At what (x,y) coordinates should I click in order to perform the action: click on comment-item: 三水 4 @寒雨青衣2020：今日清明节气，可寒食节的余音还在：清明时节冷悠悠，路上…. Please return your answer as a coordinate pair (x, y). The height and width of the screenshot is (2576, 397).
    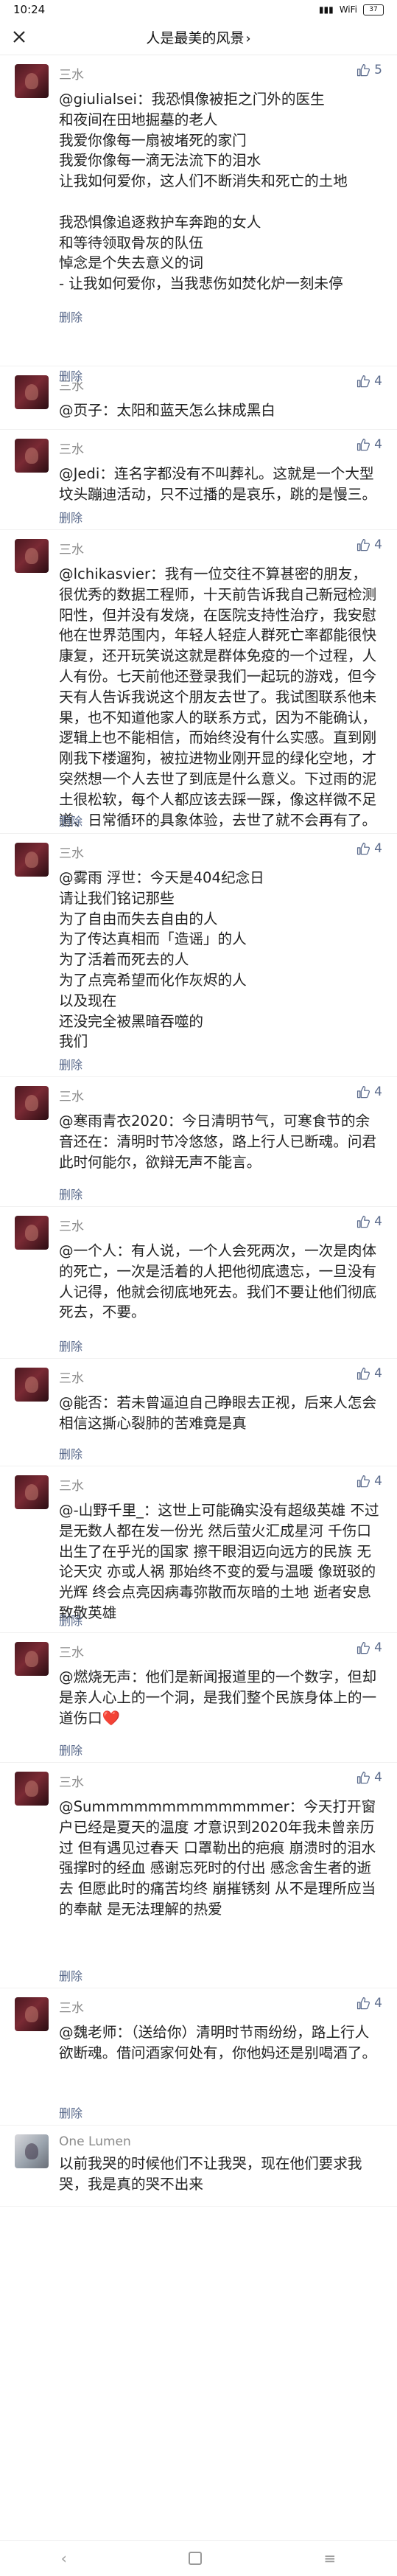
    Looking at the image, I should click on (198, 1142).